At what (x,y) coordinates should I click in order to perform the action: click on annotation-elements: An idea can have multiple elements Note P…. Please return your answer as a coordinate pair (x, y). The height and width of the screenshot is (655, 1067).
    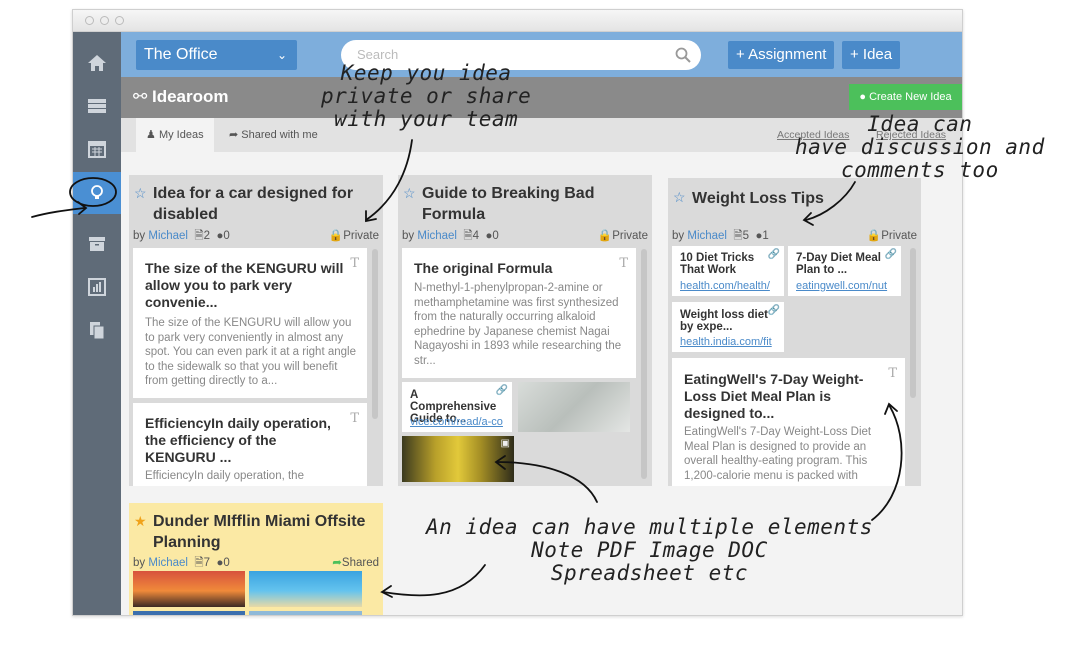
    Looking at the image, I should click on (649, 550).